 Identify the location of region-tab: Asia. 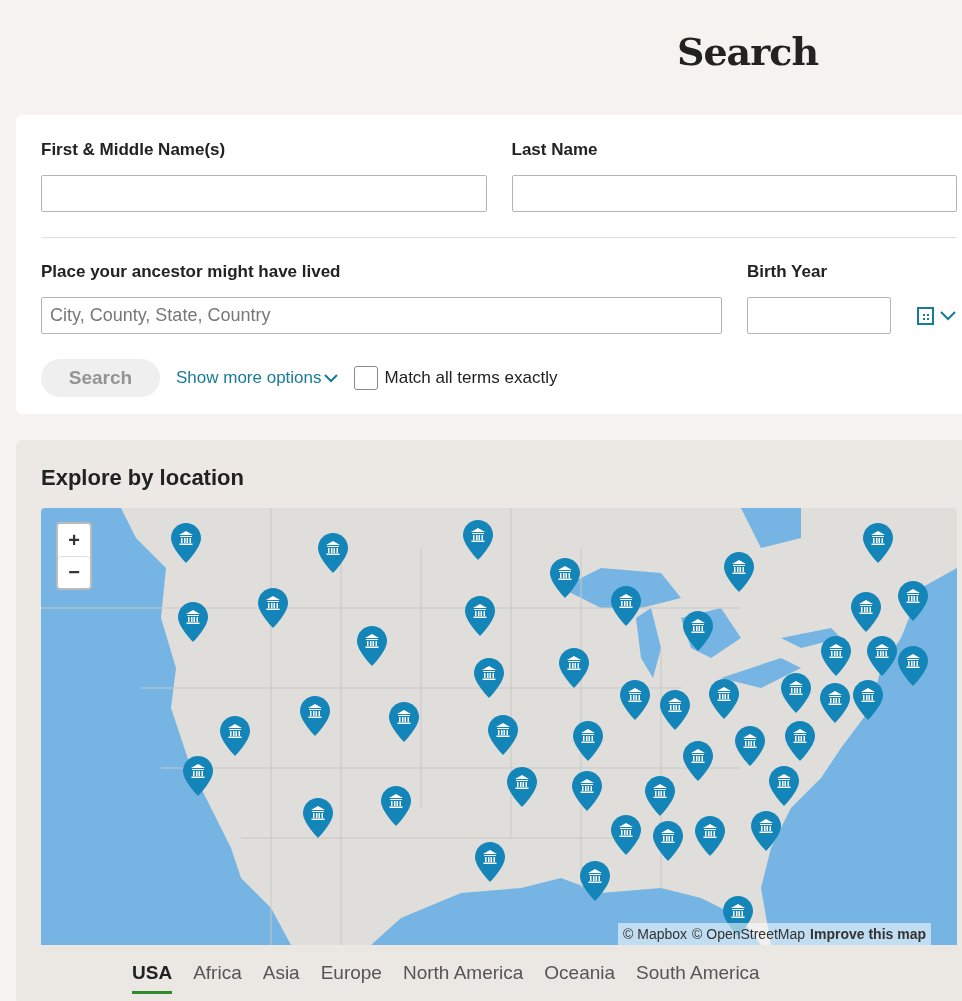
(281, 969).